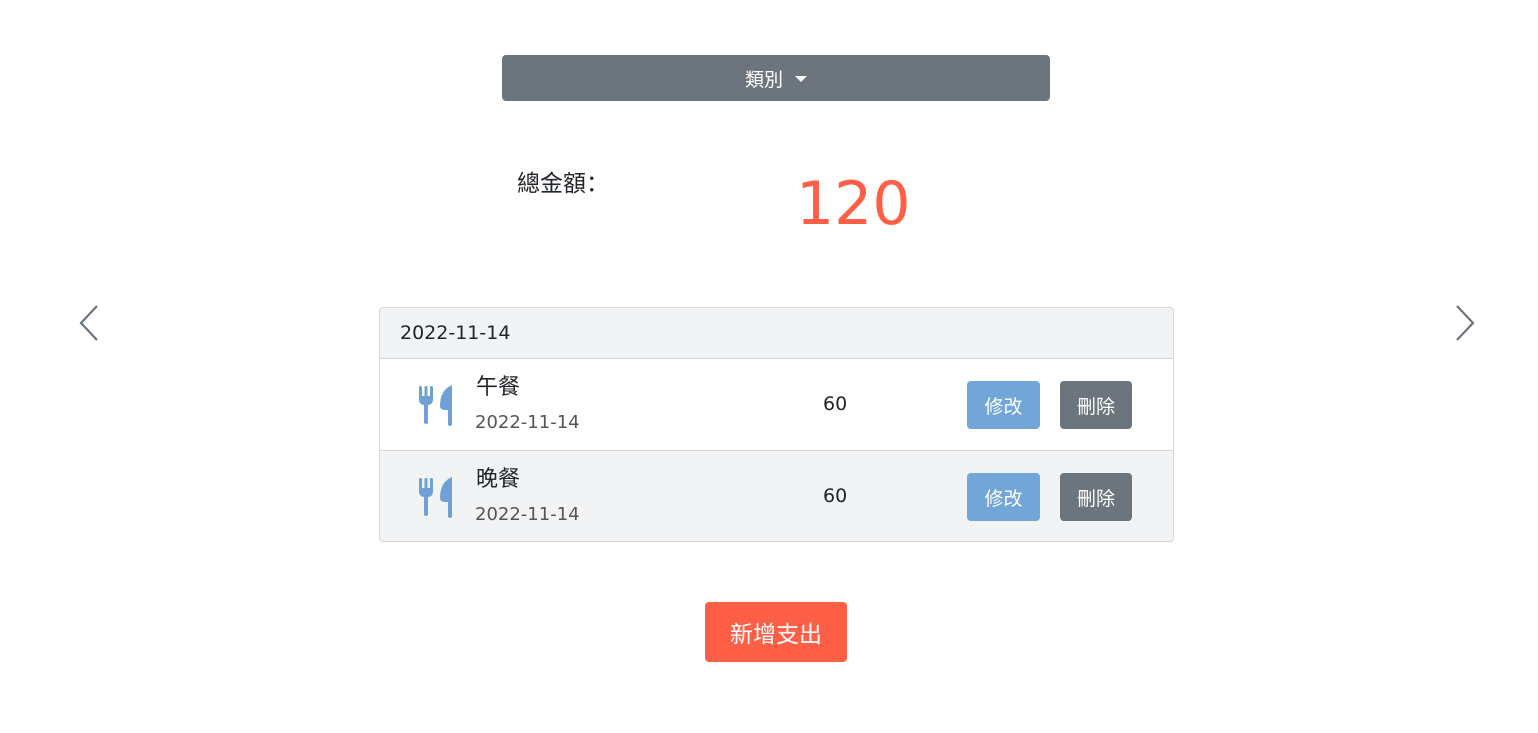  What do you see at coordinates (853, 204) in the screenshot?
I see `total-amount: 120` at bounding box center [853, 204].